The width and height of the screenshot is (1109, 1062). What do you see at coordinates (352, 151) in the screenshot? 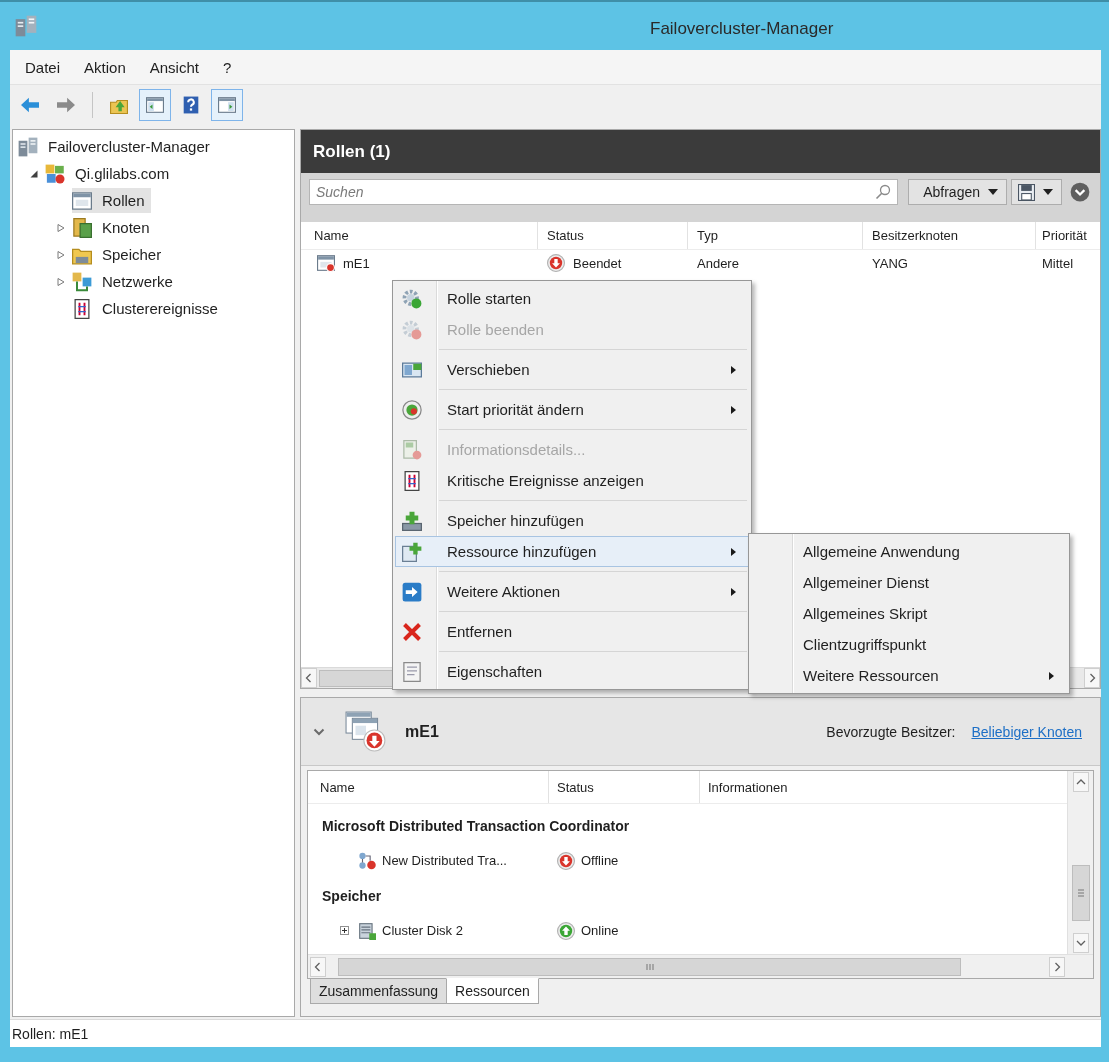
I see `panel-title: Rollen (1)` at bounding box center [352, 151].